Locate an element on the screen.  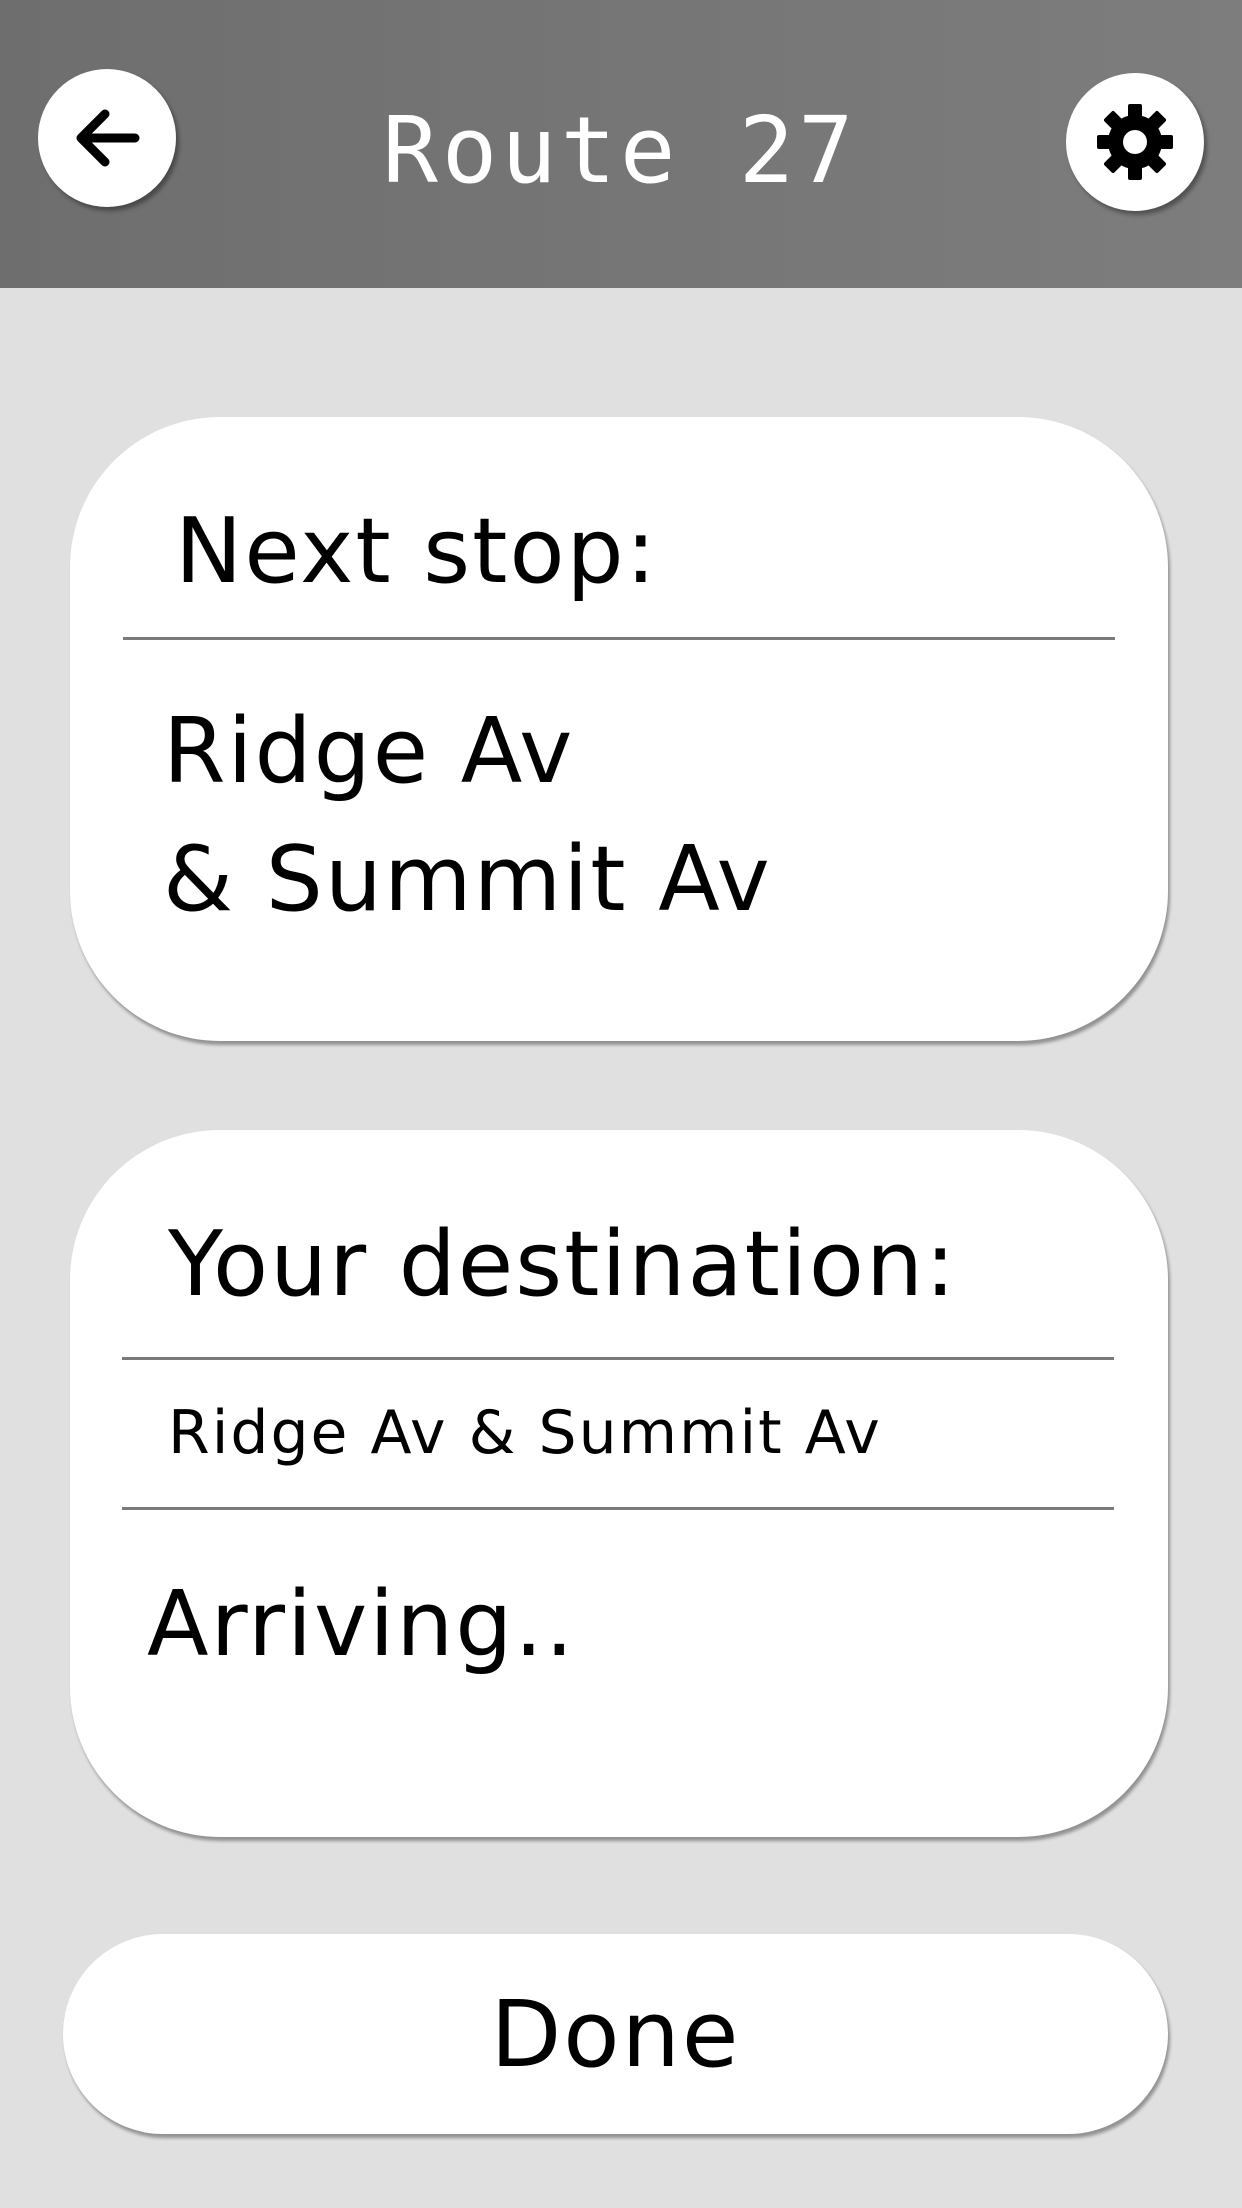
next-stop-line2: & Summit Av is located at coordinates (467, 879).